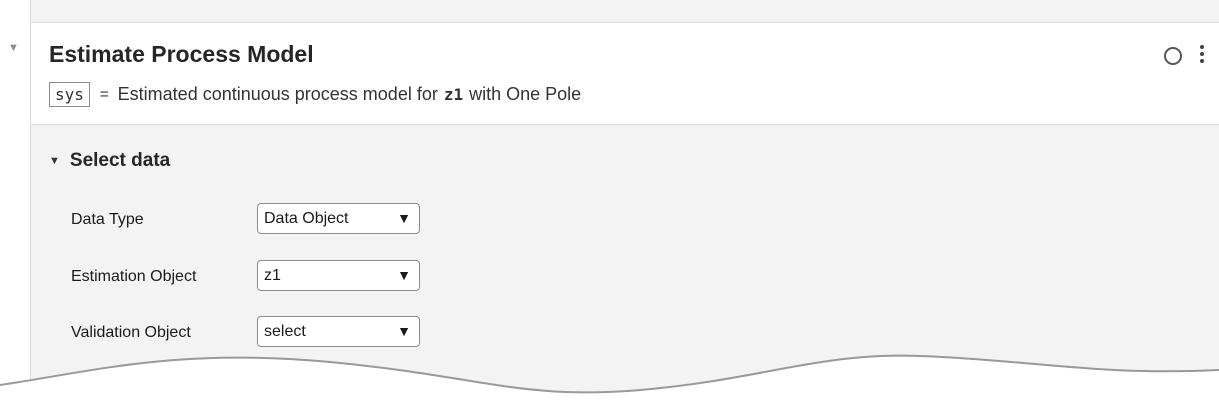  What do you see at coordinates (1202, 54) in the screenshot?
I see `vertical-ellipsis-icon` at bounding box center [1202, 54].